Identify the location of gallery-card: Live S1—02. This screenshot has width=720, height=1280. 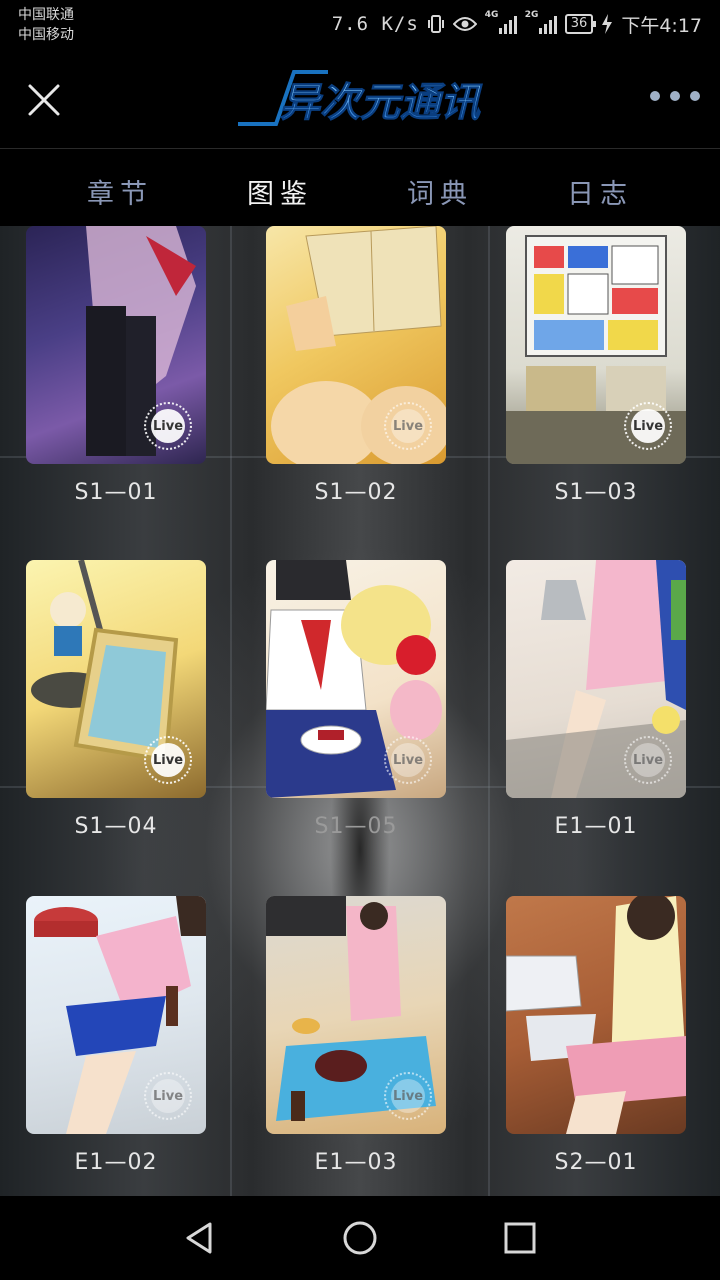
(356, 365).